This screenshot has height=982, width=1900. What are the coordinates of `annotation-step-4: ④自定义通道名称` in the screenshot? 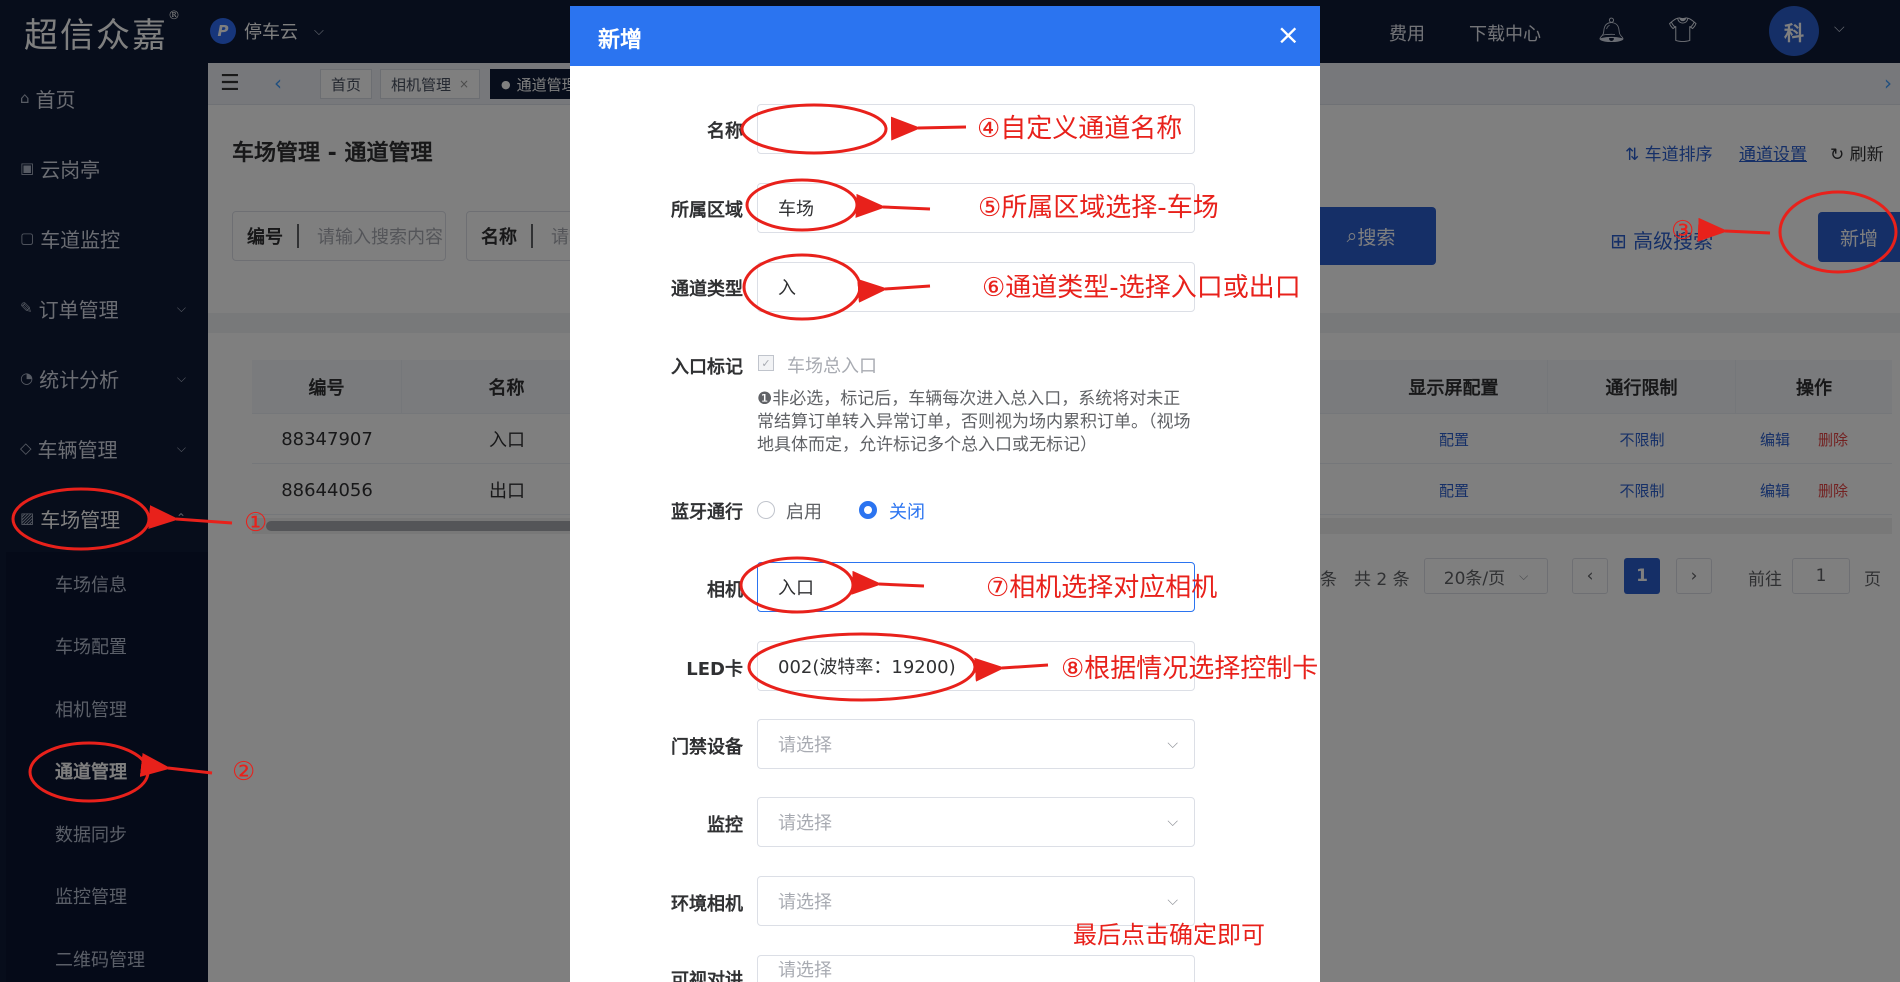 It's located at (1080, 129).